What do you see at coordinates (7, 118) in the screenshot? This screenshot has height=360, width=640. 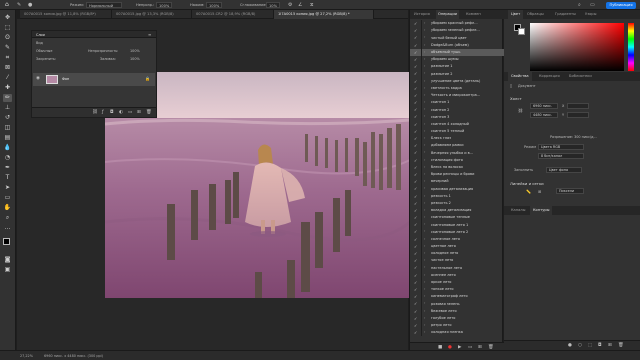 I see `history-brush-tool-icon: ↺` at bounding box center [7, 118].